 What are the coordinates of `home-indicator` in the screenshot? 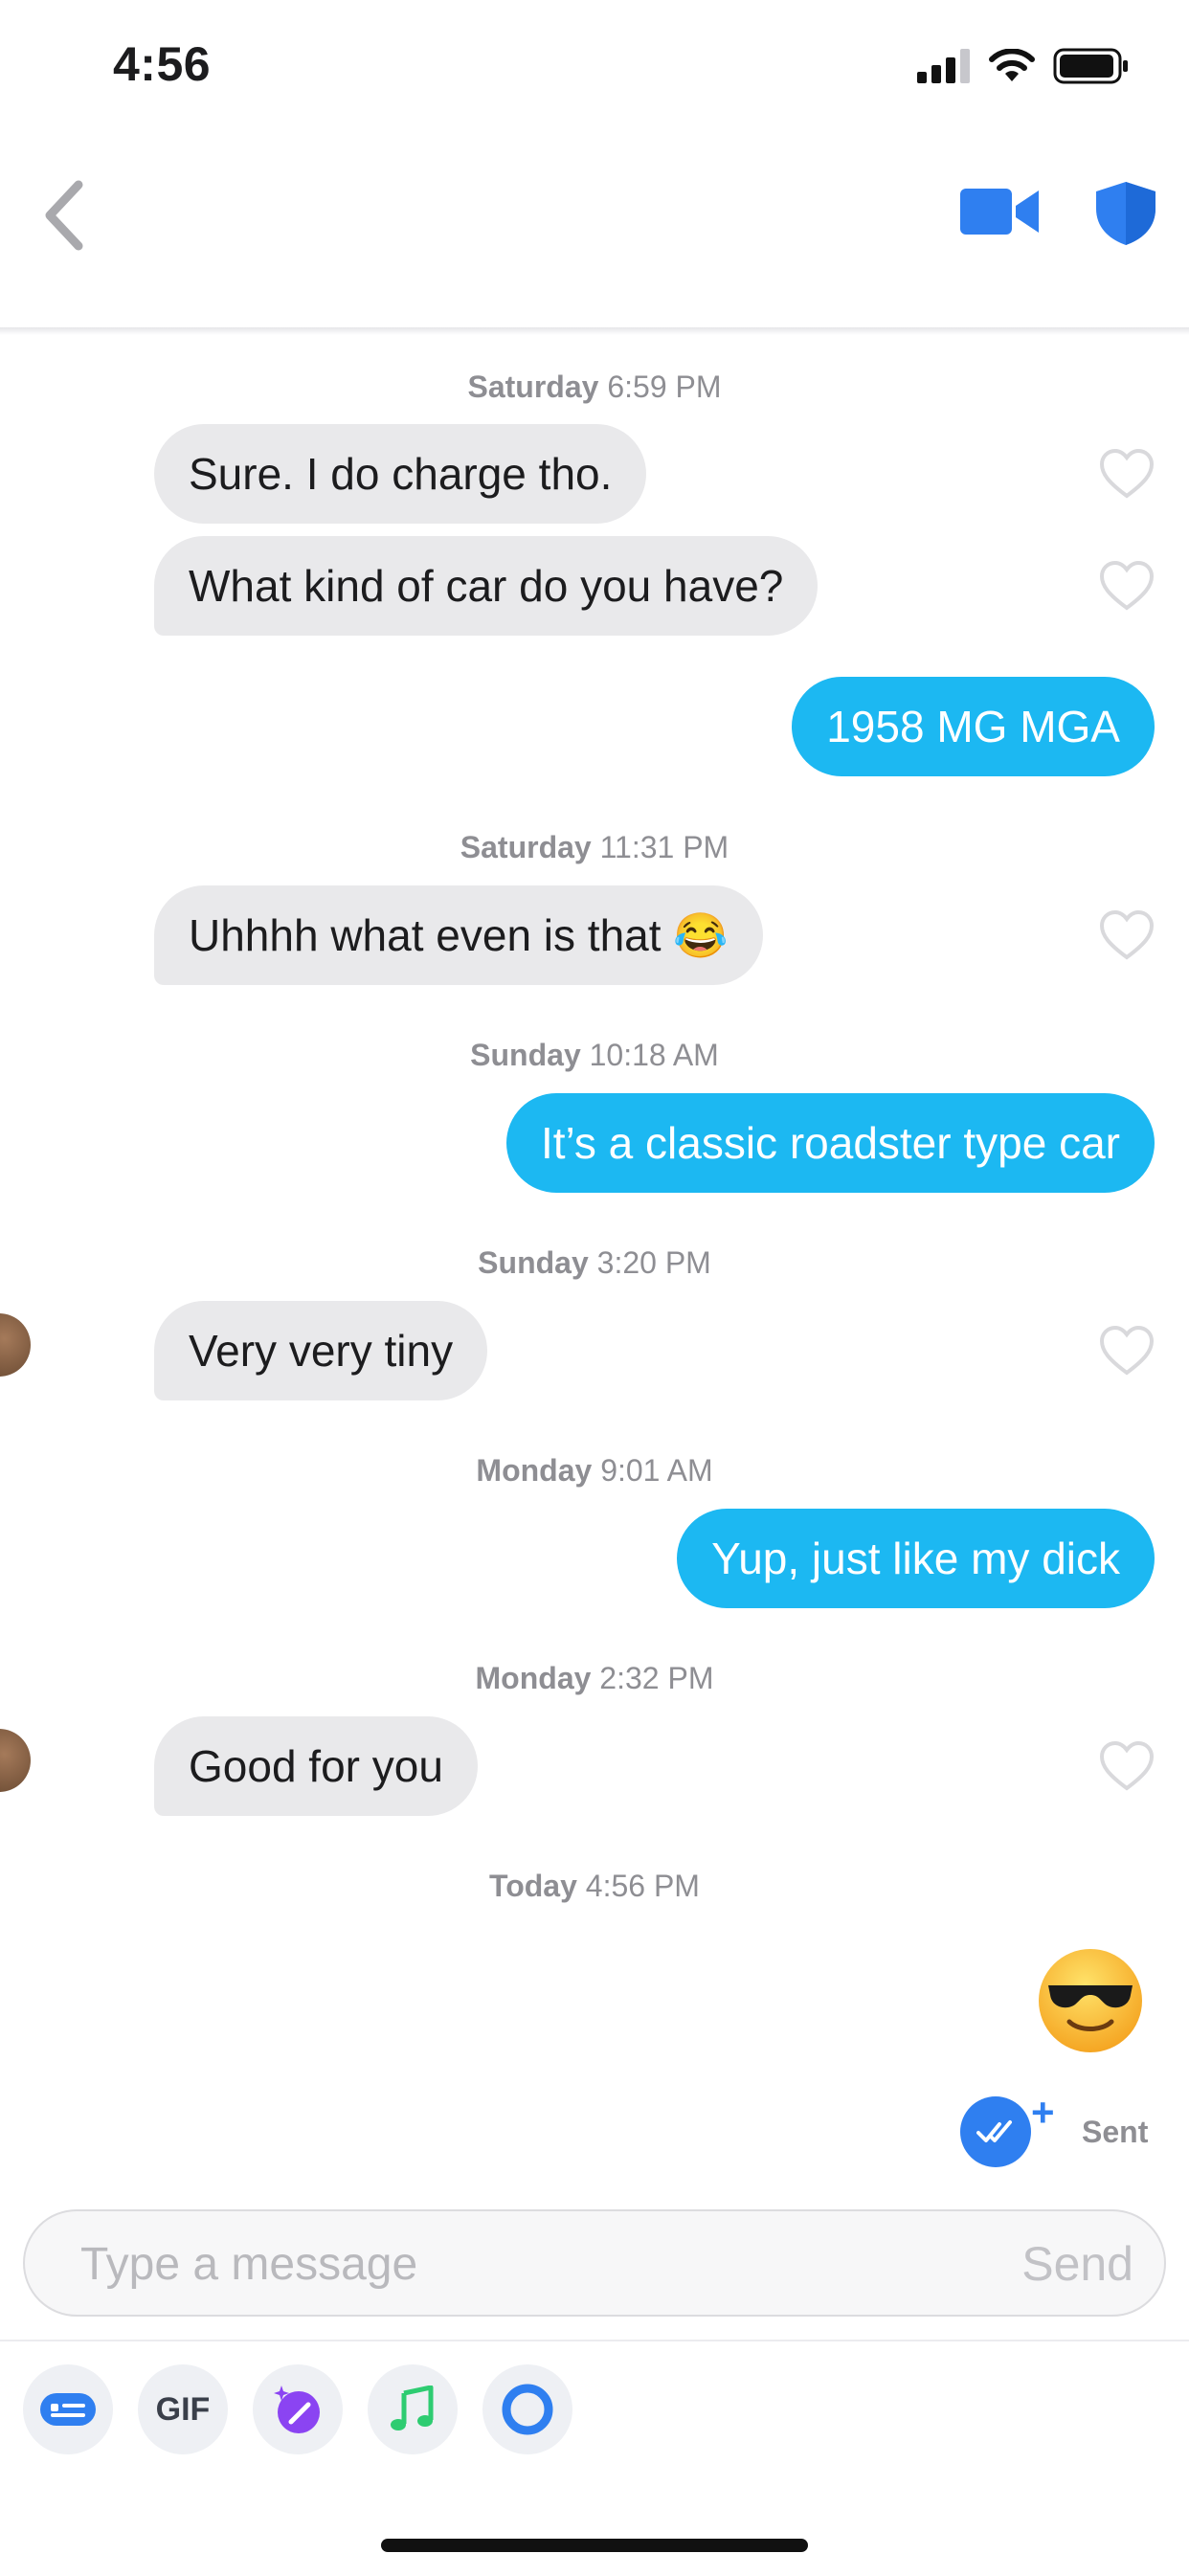 It's located at (594, 2546).